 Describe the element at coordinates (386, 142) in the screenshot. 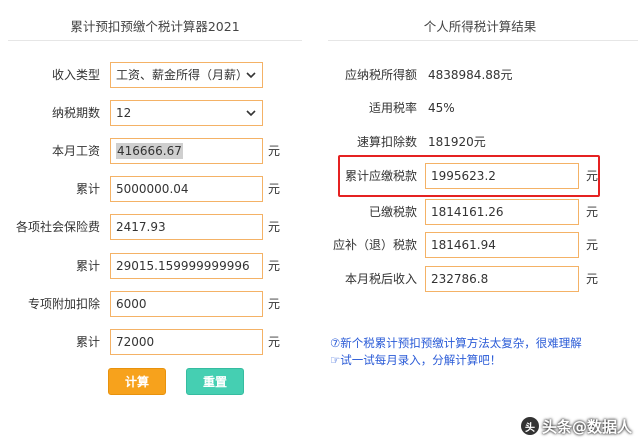

I see `quick-deduction-label: 速算扣除数` at that location.